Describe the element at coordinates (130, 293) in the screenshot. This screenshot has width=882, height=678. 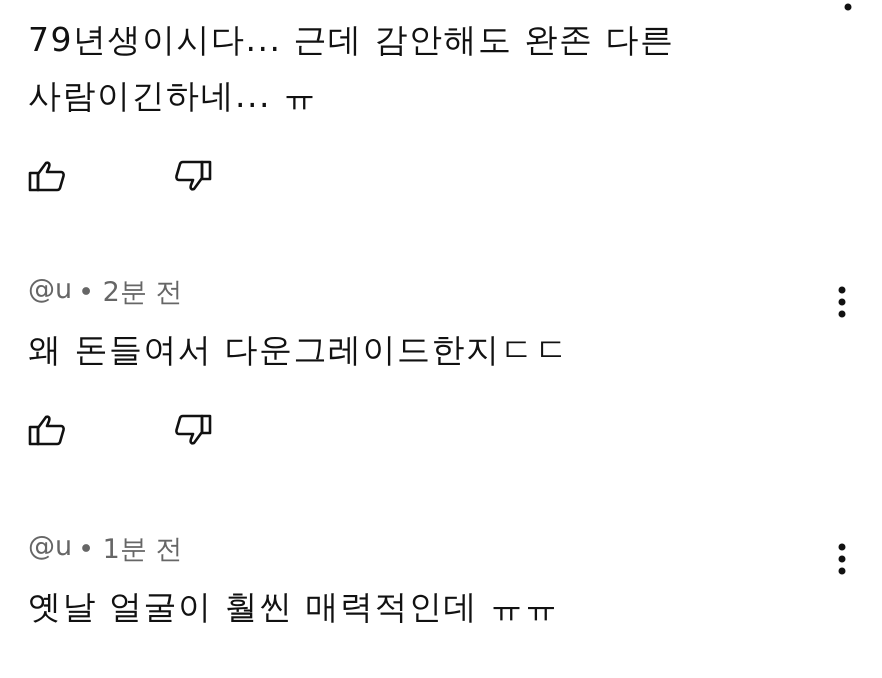
I see `comment-time: • 2분 전` at that location.